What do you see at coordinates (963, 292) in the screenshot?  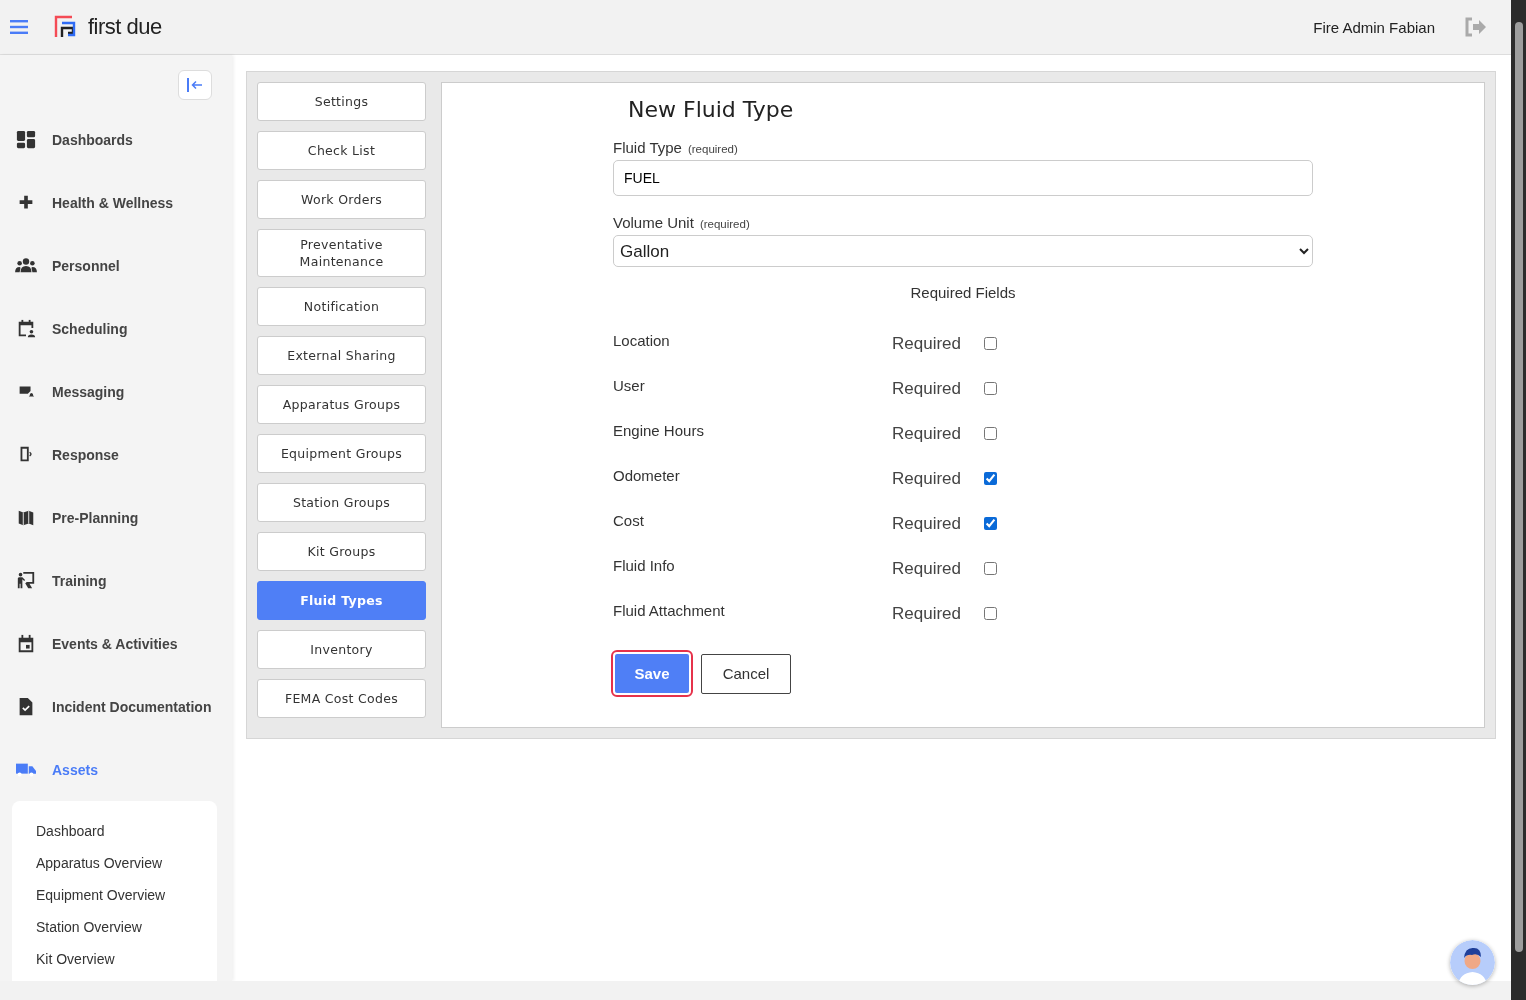 I see `section-heading: Required Fields` at bounding box center [963, 292].